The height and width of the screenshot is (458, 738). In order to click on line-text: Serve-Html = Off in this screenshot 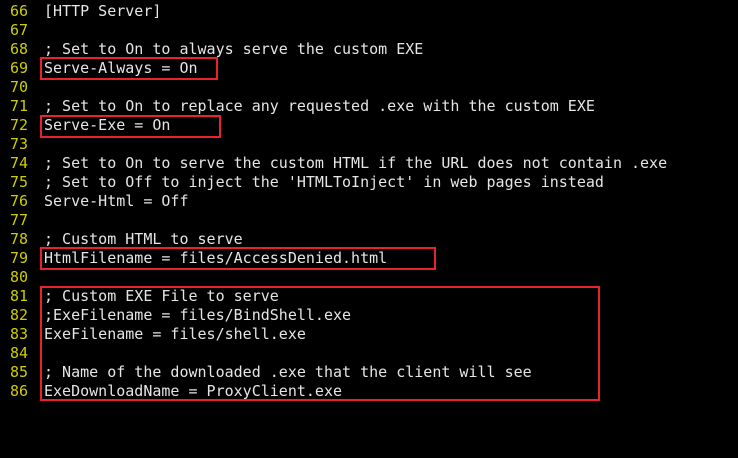, I will do `click(116, 201)`.